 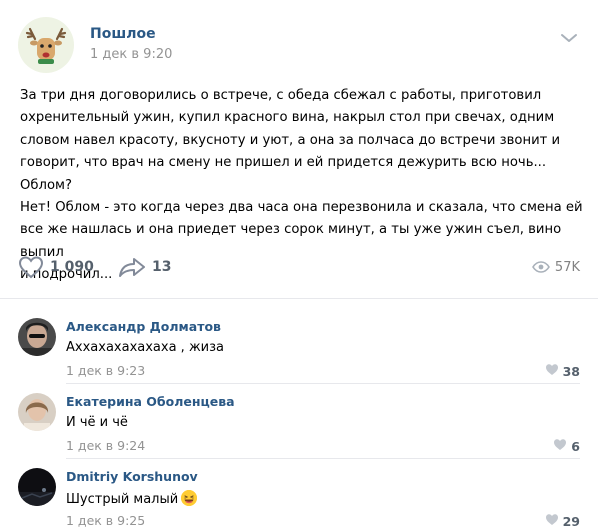 I want to click on comment-like-button: 29, so click(x=562, y=521).